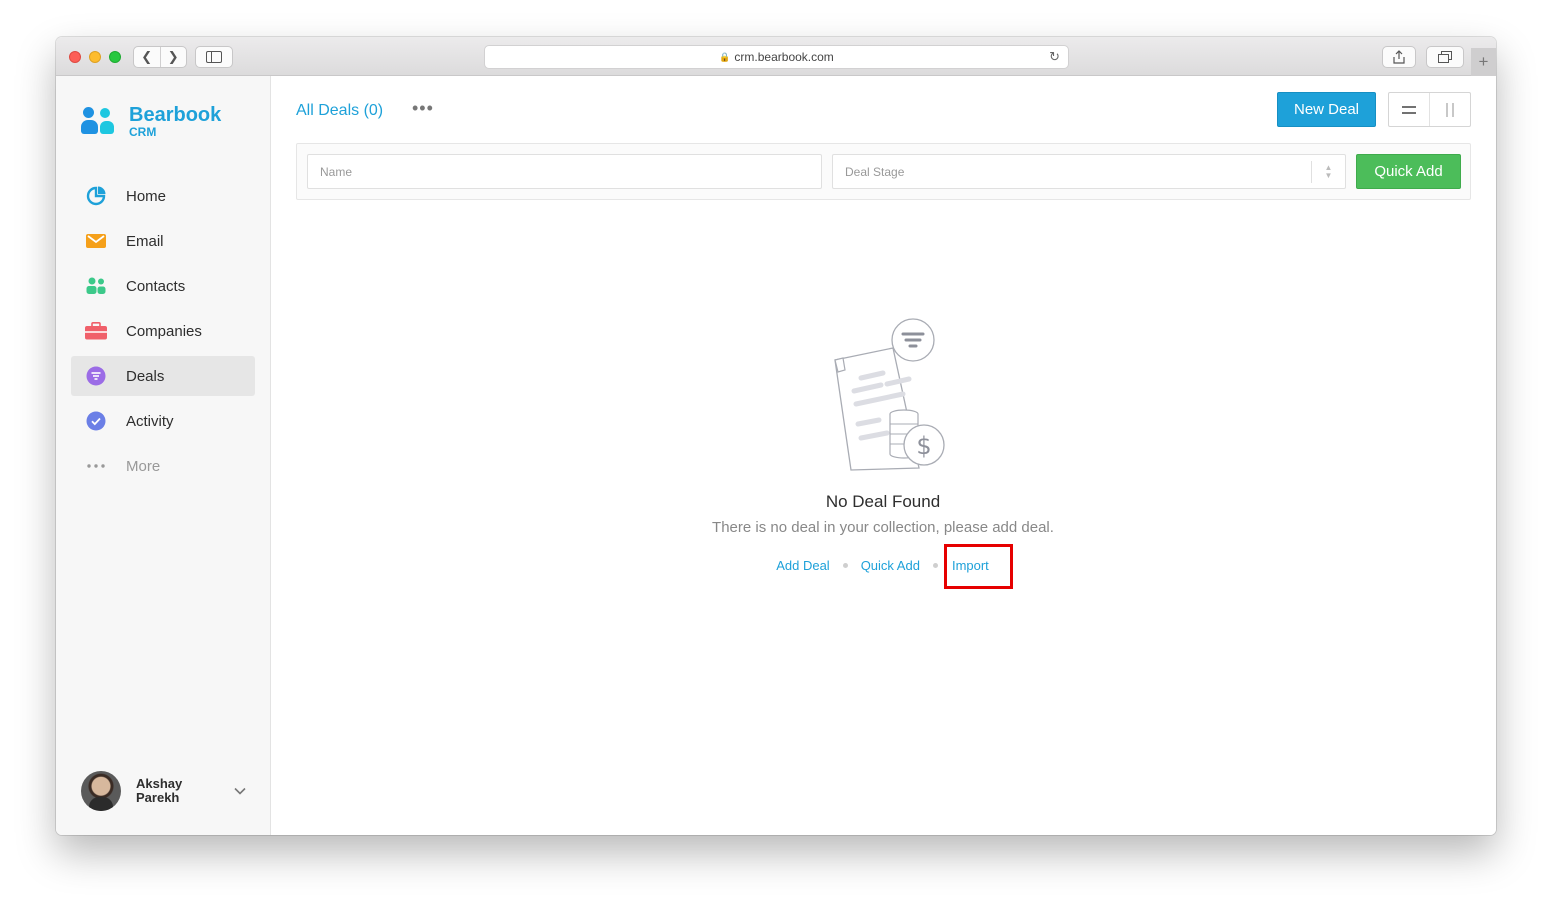  I want to click on sidebar-toggle-button, so click(214, 57).